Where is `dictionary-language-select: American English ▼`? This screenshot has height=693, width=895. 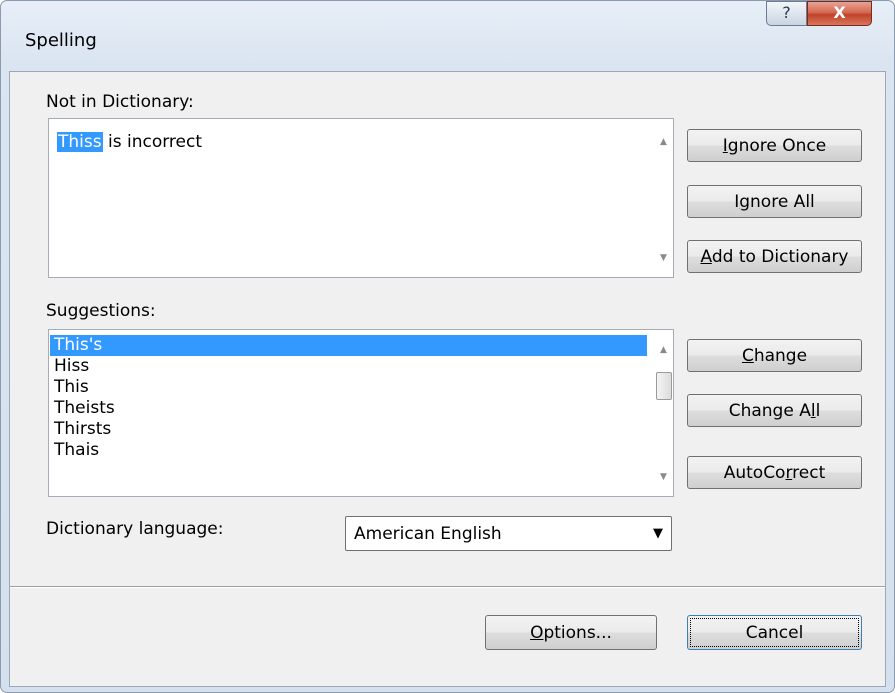 dictionary-language-select: American English ▼ is located at coordinates (508, 533).